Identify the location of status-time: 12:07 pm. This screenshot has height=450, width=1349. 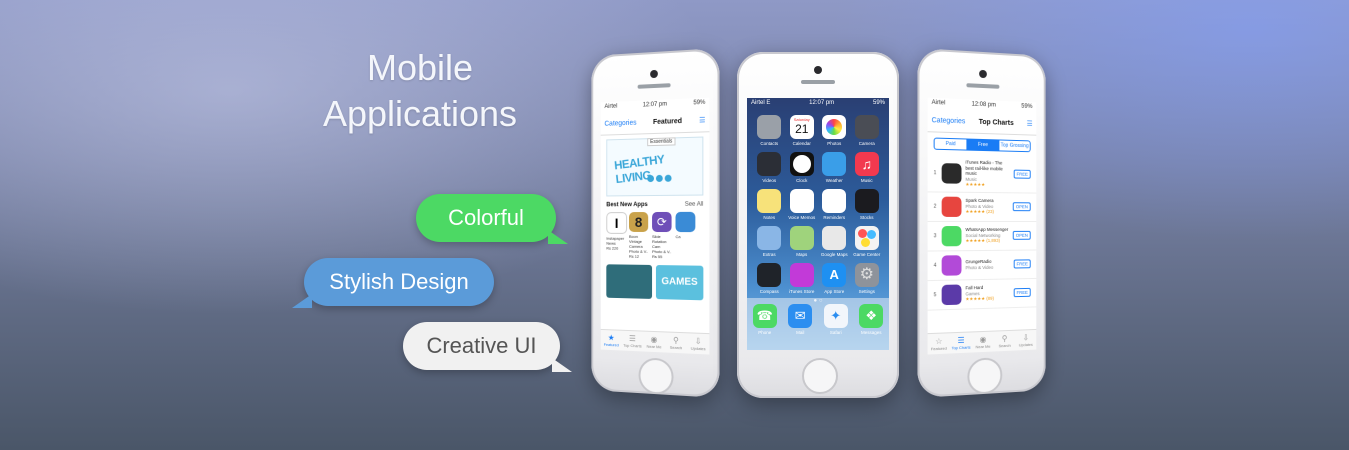
(655, 105).